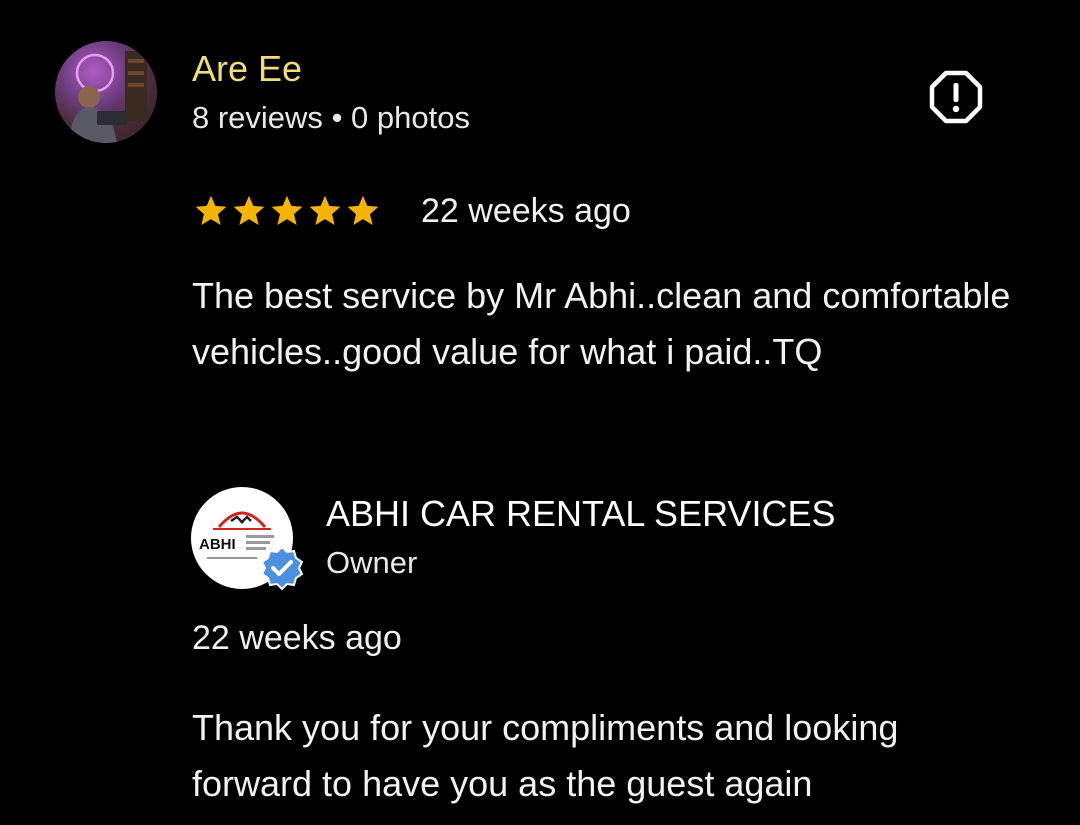 The width and height of the screenshot is (1080, 825). Describe the element at coordinates (526, 211) in the screenshot. I see `review-timestamp: 22 weeks ago` at that location.